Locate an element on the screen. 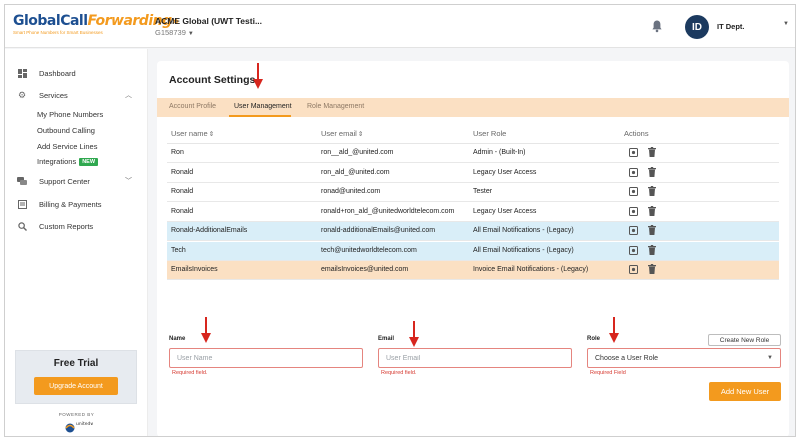 The width and height of the screenshot is (800, 441). chevron-up-icon: ︿ is located at coordinates (128, 95).